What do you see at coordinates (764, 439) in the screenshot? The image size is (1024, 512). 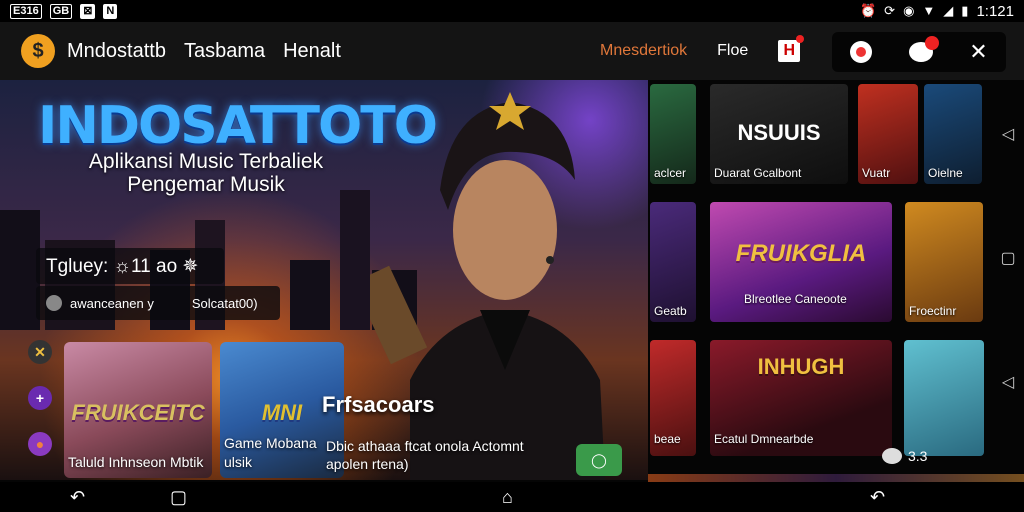 I see `card-label: Ecatul Dmnearbde` at bounding box center [764, 439].